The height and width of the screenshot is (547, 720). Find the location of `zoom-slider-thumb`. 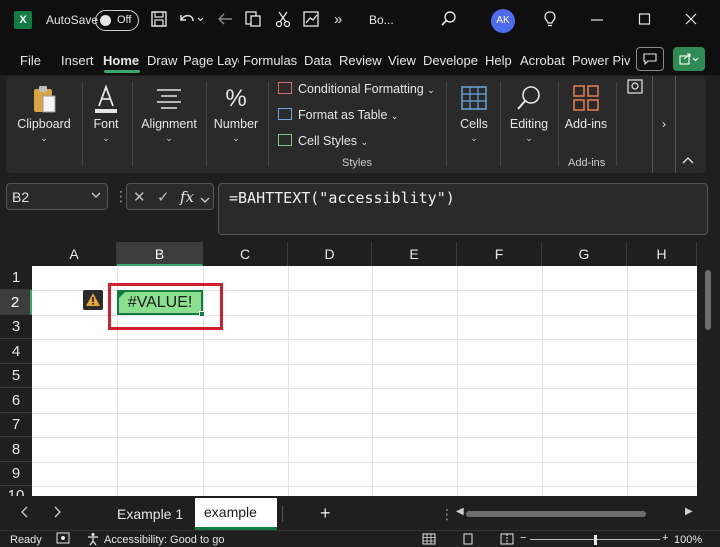

zoom-slider-thumb is located at coordinates (595, 540).